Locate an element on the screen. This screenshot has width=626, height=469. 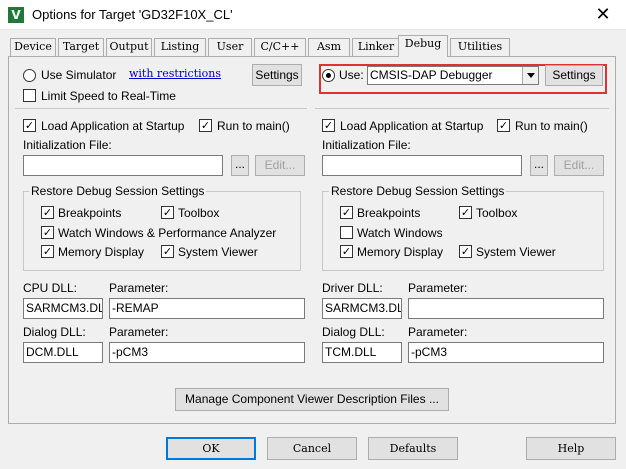
use-simulator-label: Use Simulator is located at coordinates (79, 75).